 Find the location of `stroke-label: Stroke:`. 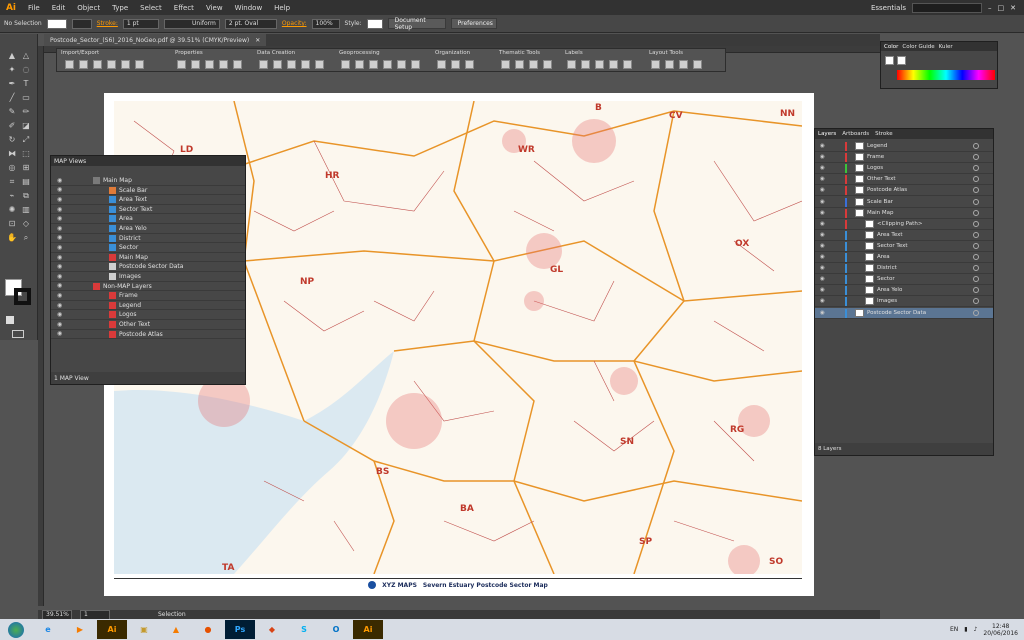

stroke-label: Stroke: is located at coordinates (107, 23).